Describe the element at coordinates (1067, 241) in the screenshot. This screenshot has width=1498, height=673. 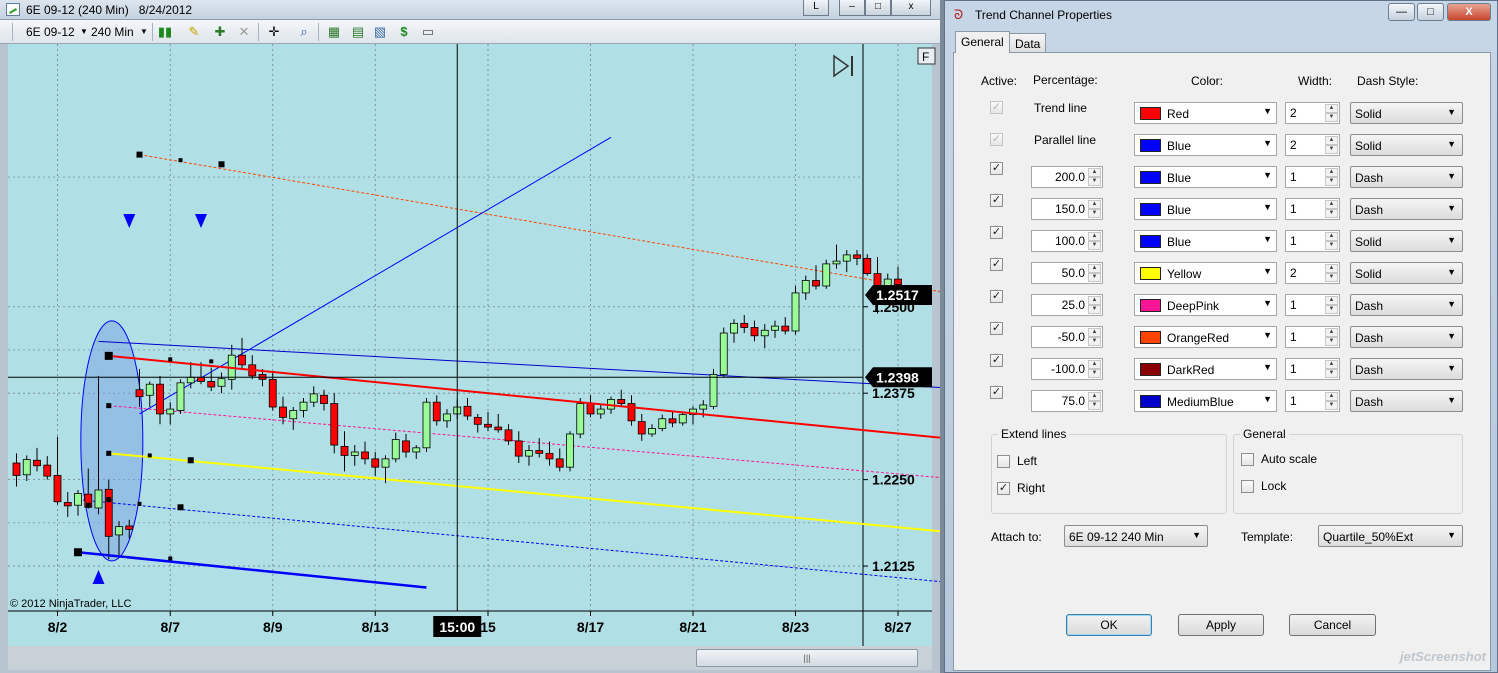
I see `percentage-spinner: 100.0 ▲ ▼` at that location.